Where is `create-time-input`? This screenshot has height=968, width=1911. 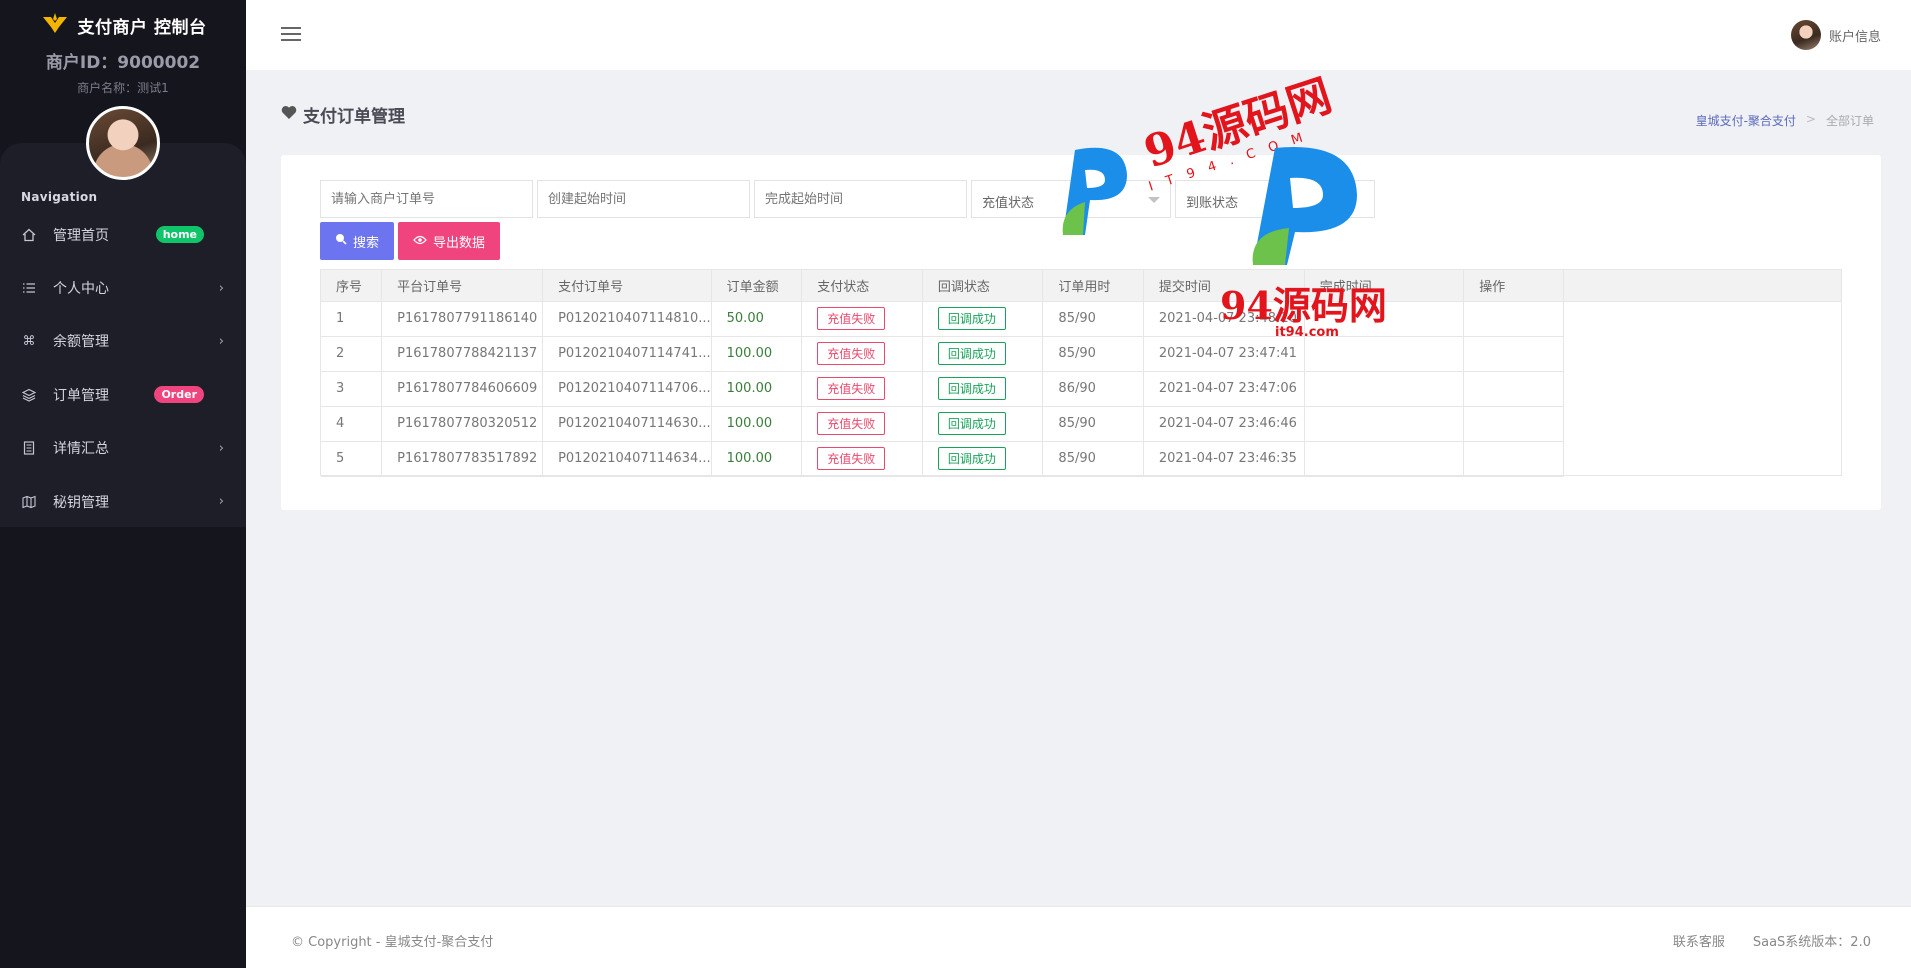
create-time-input is located at coordinates (643, 199).